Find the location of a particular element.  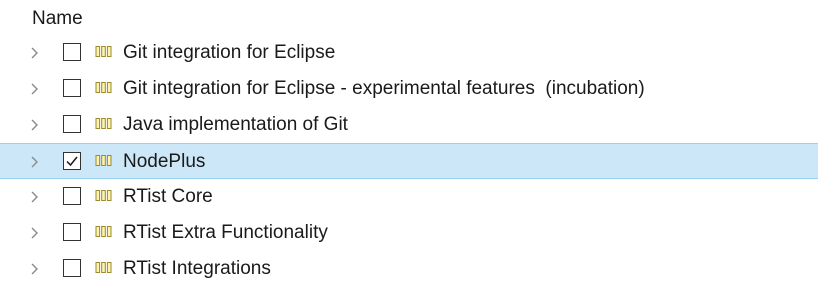

tree-item-label: RTist Core is located at coordinates (168, 196).